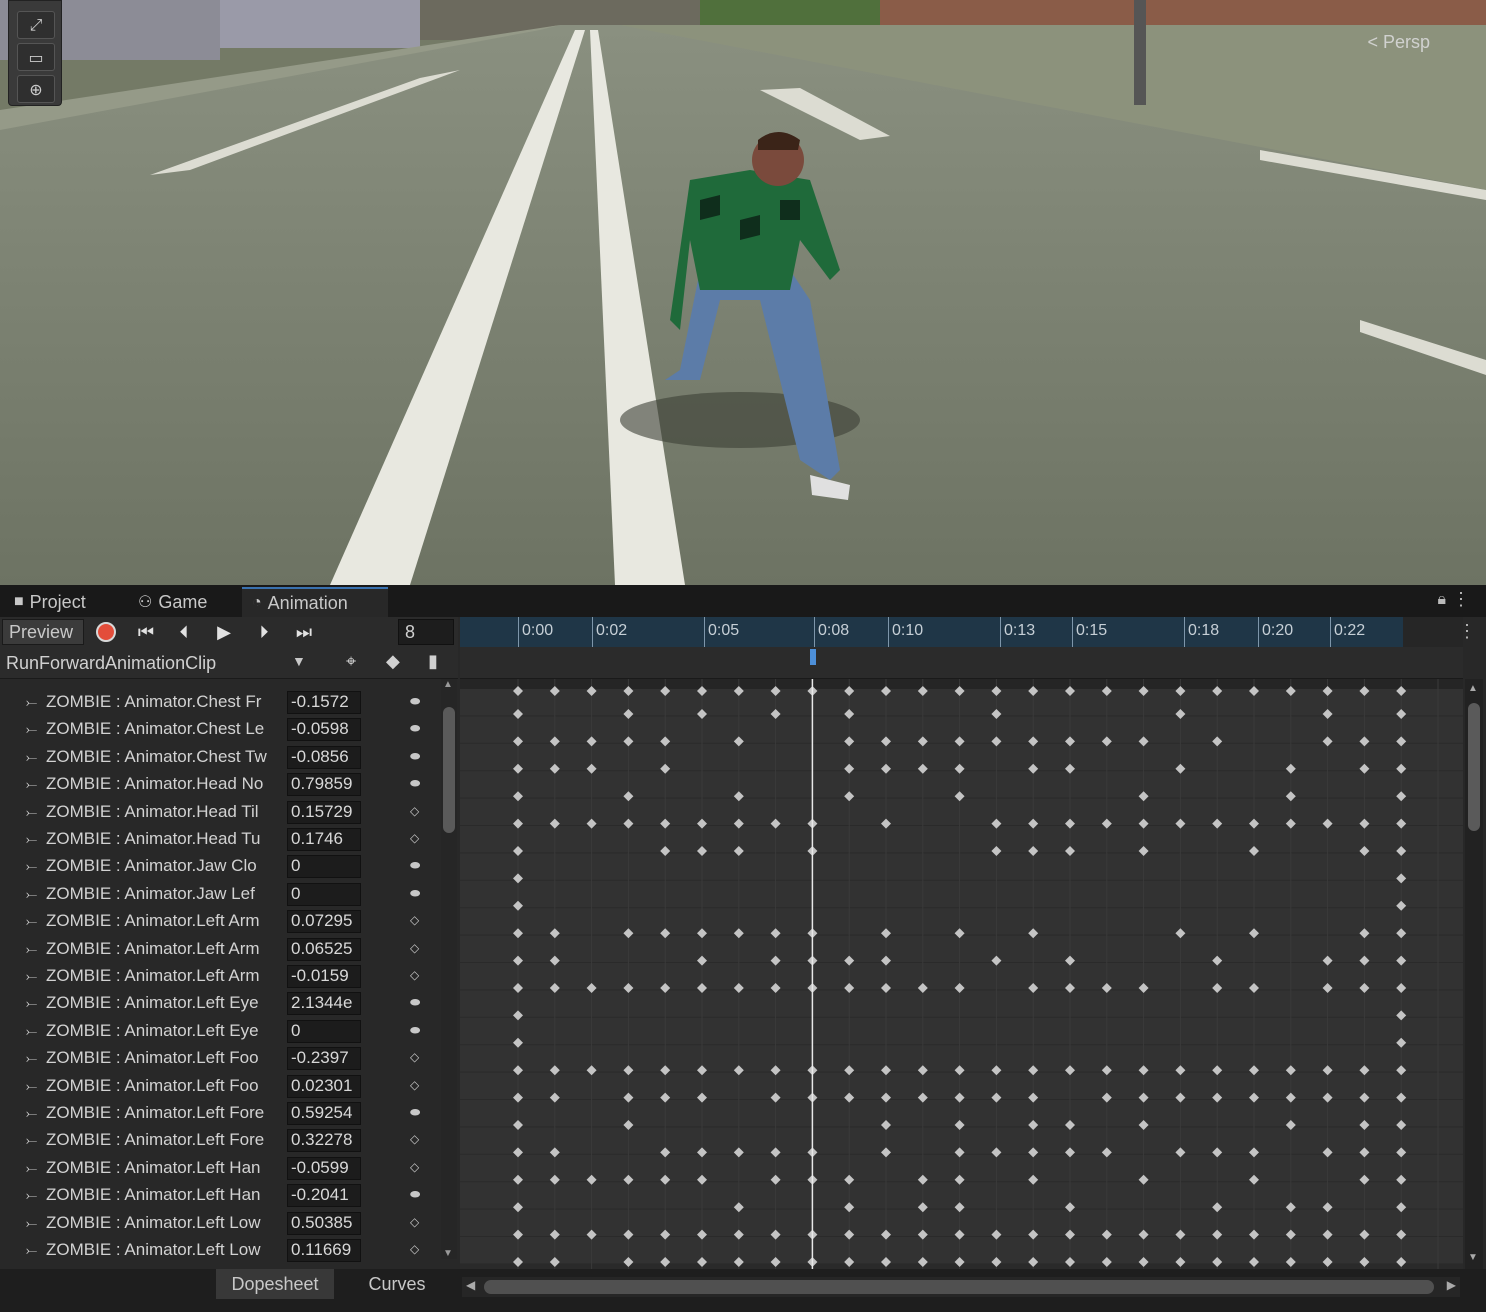  I want to click on persp-label: < Persp, so click(1398, 42).